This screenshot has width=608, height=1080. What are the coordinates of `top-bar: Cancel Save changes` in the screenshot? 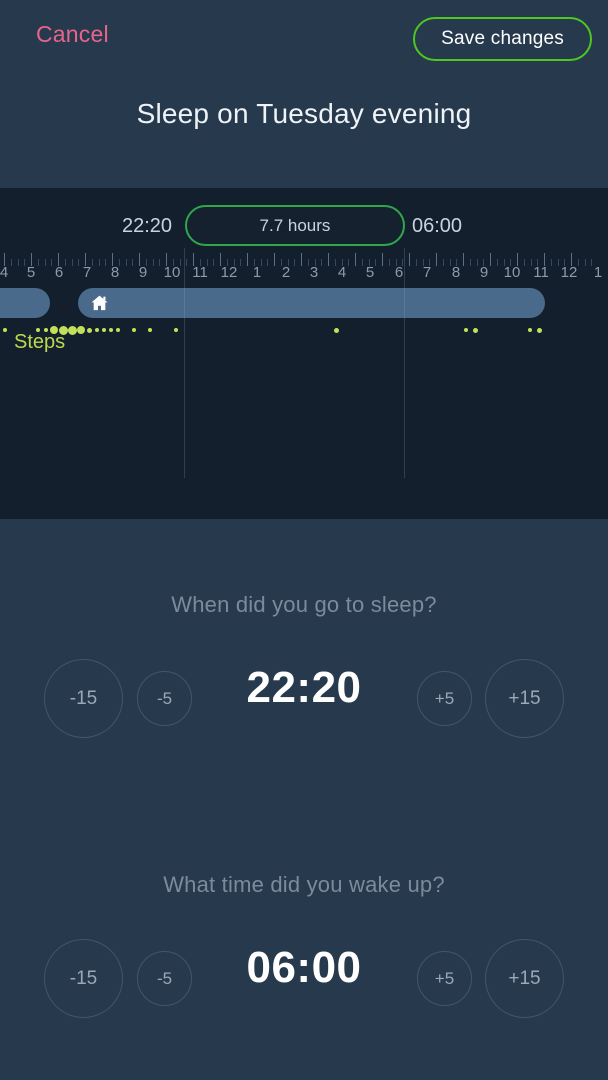 It's located at (304, 40).